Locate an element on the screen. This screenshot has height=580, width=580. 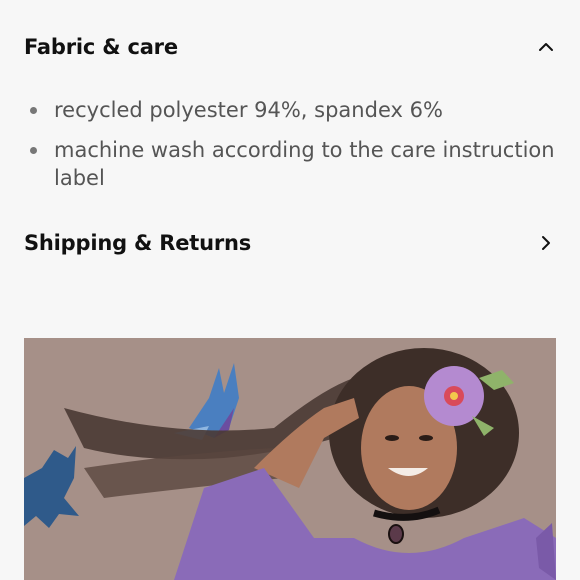
shipping-returns-title: Shipping & Returns is located at coordinates (138, 243).